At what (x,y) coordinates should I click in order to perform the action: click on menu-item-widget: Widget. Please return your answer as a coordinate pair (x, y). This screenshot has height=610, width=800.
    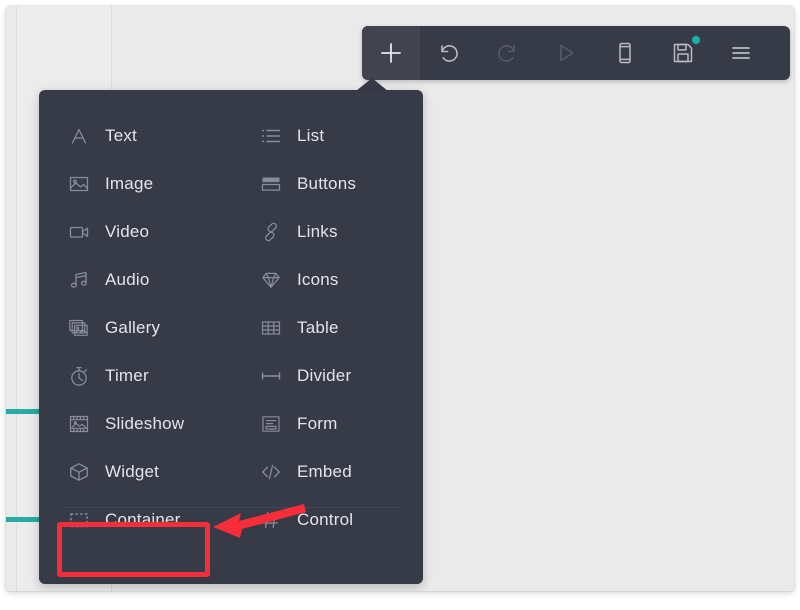
    Looking at the image, I should click on (135, 472).